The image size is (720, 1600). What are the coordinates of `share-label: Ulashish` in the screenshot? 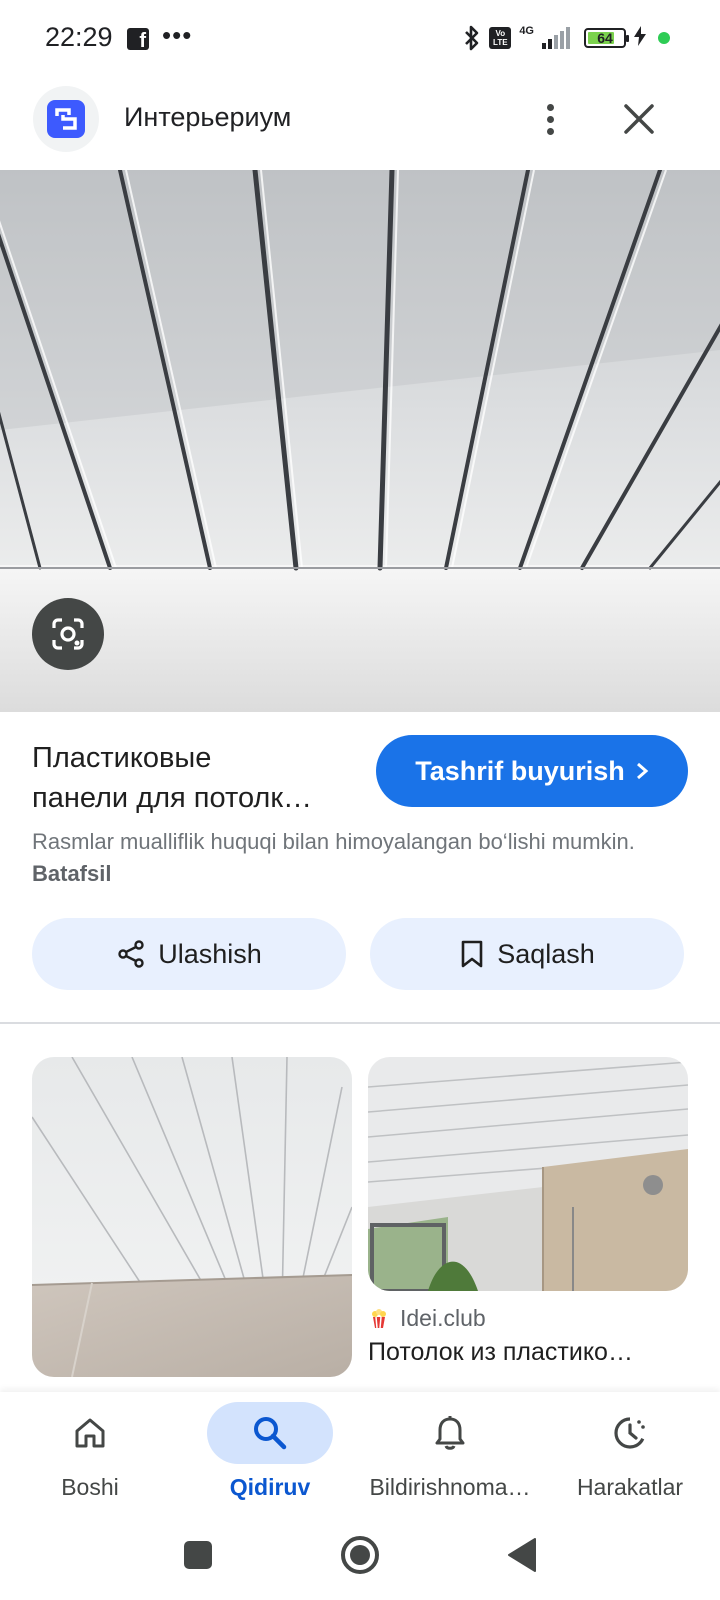 It's located at (210, 953).